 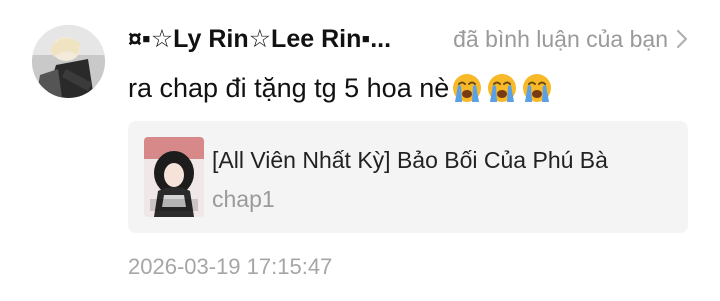 I want to click on comment-action-link: đã bình luận của bạn, so click(x=570, y=39).